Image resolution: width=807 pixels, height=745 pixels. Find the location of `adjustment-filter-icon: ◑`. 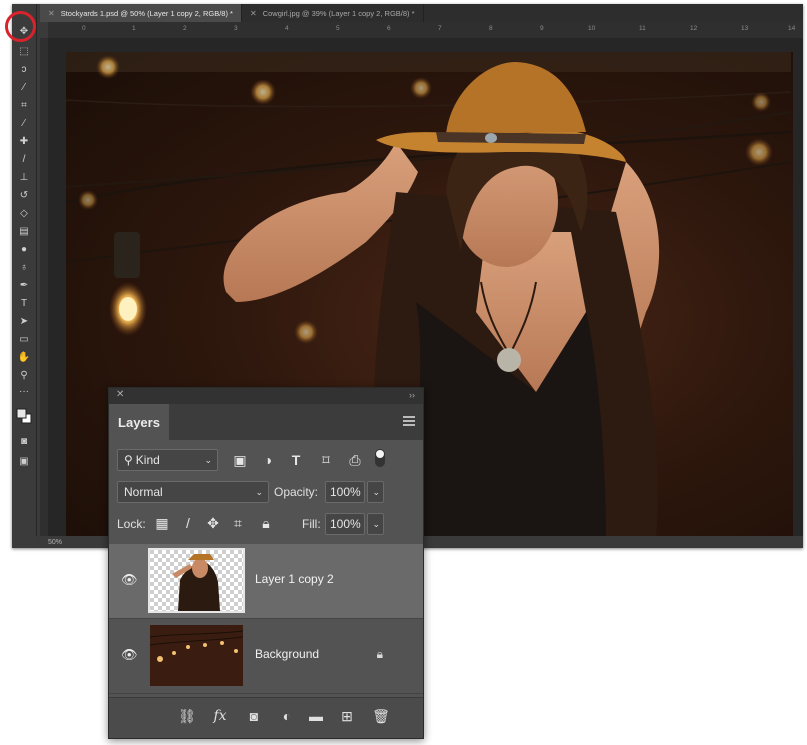

adjustment-filter-icon: ◑ is located at coordinates (268, 460).